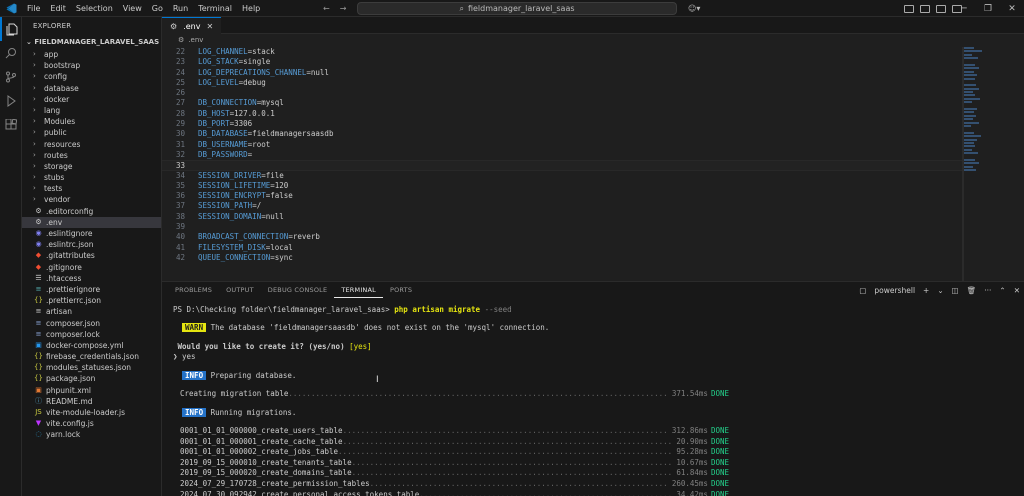 Image resolution: width=1024 pixels, height=496 pixels. What do you see at coordinates (243, 186) in the screenshot?
I see `line-text: SESSION_LIFETIME=120` at bounding box center [243, 186].